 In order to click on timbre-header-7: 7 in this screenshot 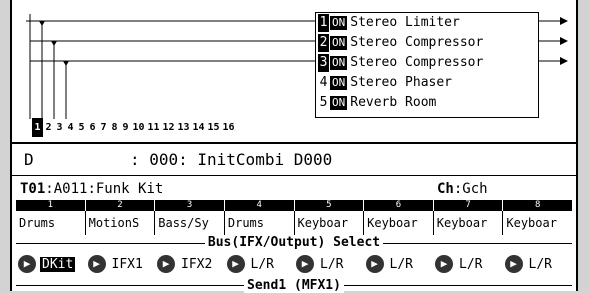, I will do `click(469, 205)`.